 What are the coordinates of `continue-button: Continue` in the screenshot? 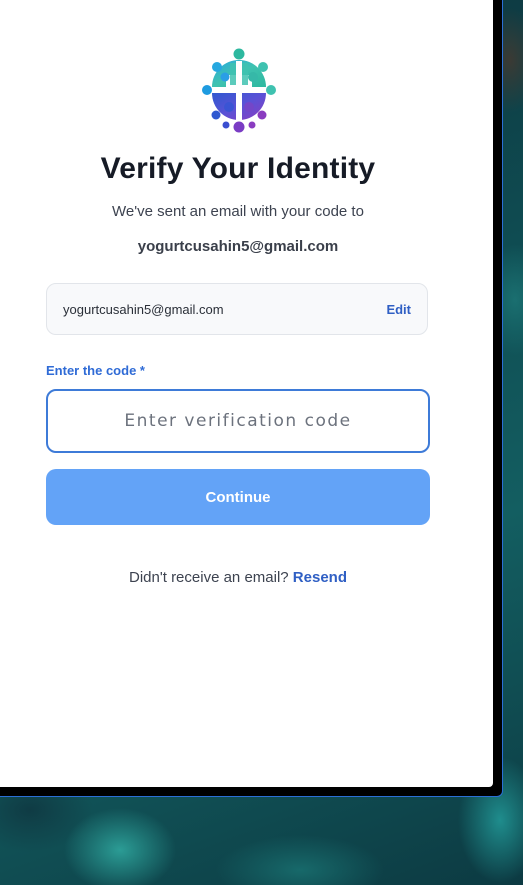 It's located at (238, 497).